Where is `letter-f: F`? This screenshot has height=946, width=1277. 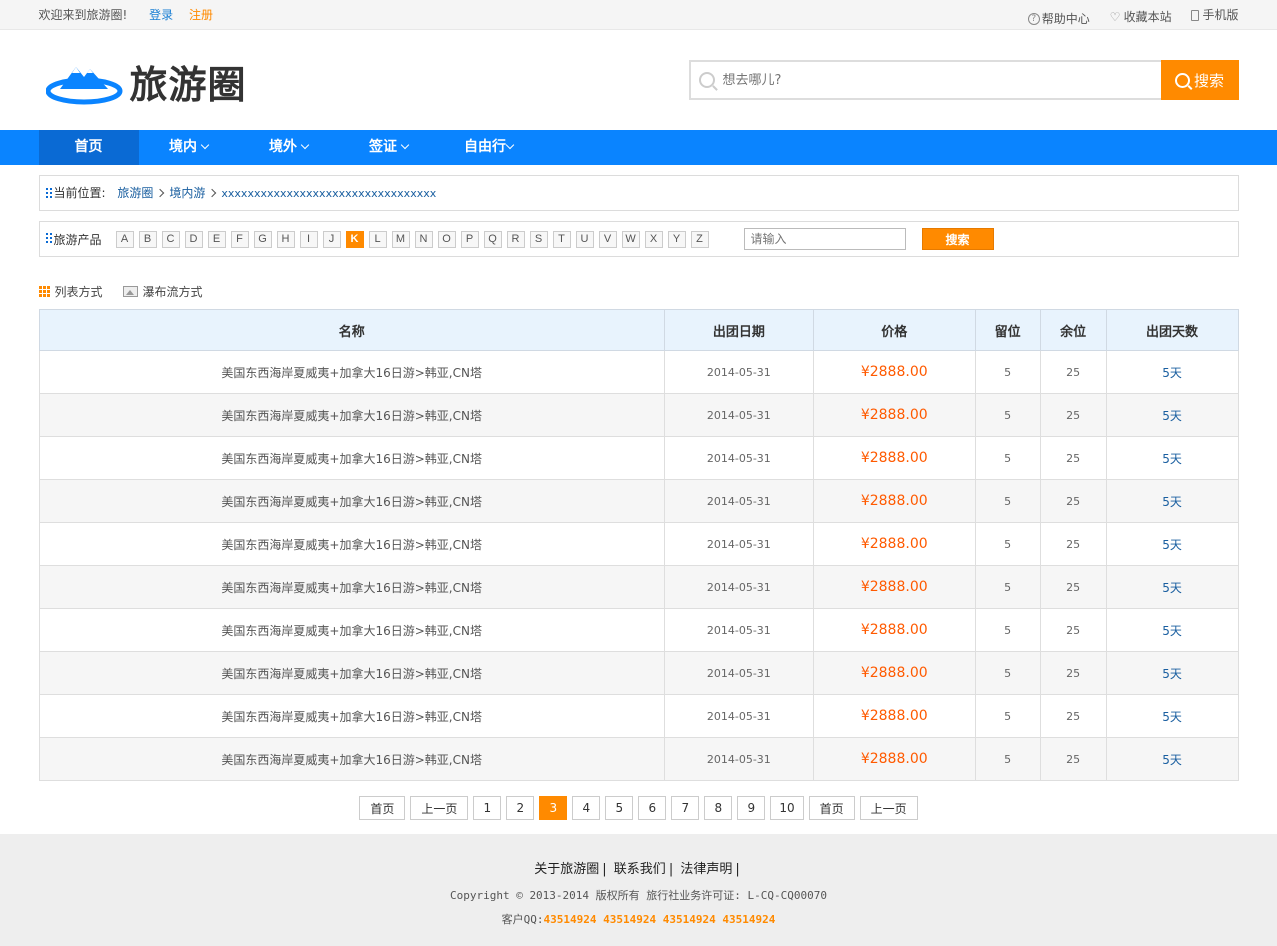 letter-f: F is located at coordinates (239, 239).